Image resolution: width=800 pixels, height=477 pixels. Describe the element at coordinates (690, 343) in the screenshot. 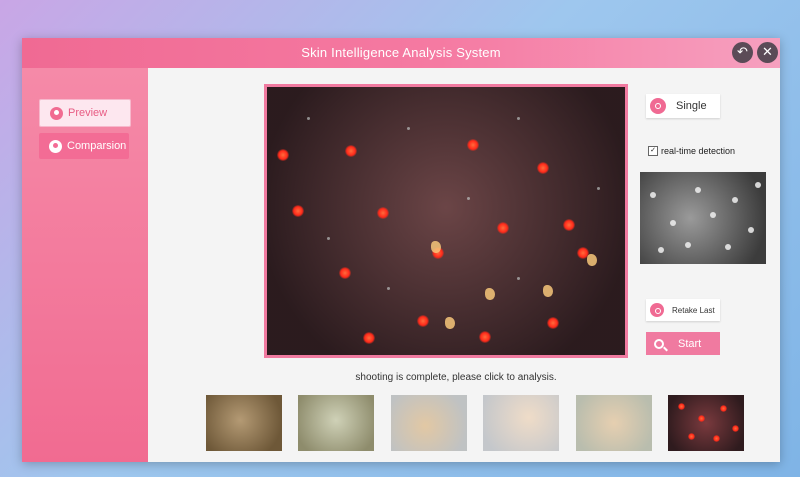

I see `start-label: Start` at that location.